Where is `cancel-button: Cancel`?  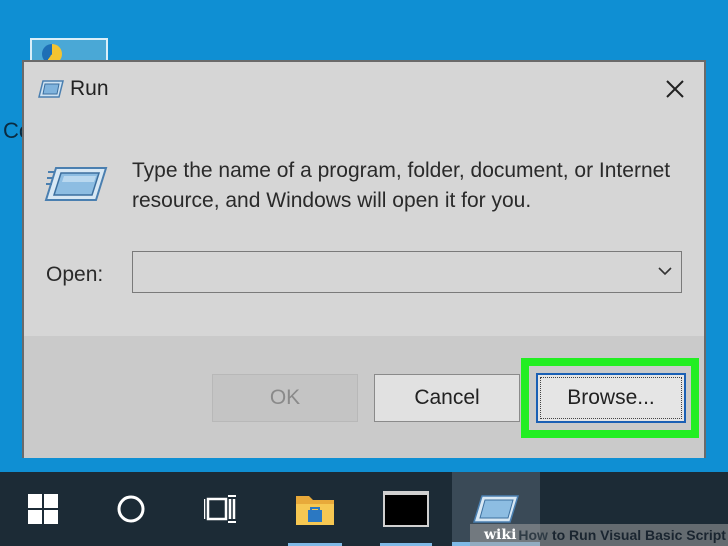
cancel-button: Cancel is located at coordinates (447, 398).